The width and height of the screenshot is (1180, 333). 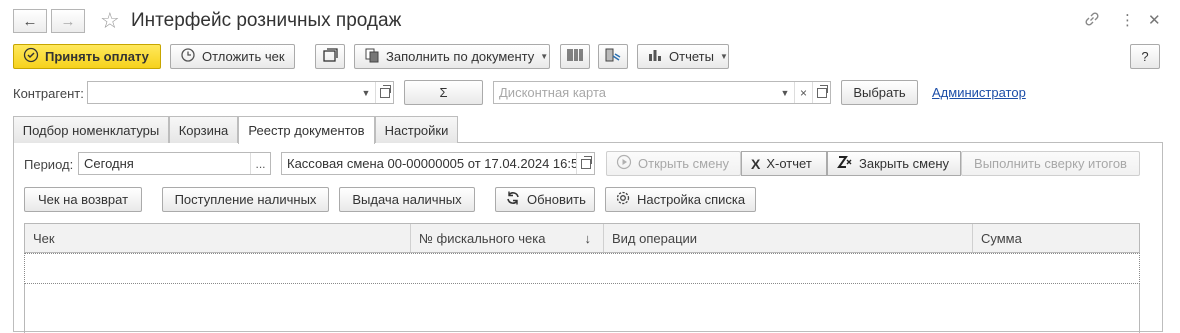 I want to click on fill-by-document-button: Заполнить по документу ▼, so click(x=452, y=56).